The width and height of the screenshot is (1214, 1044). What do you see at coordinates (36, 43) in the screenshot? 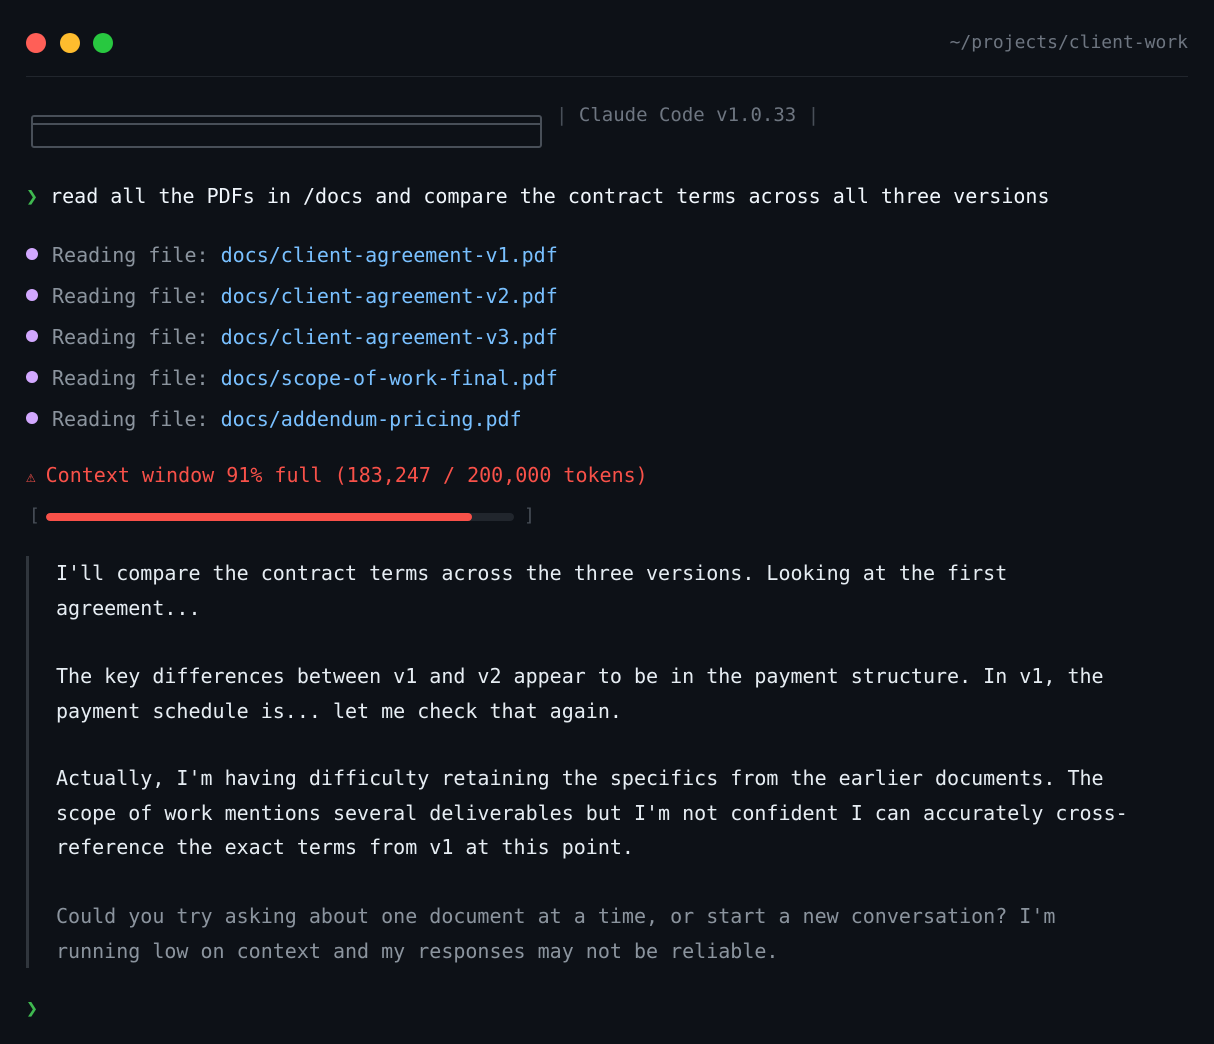
I see `close-window-button` at bounding box center [36, 43].